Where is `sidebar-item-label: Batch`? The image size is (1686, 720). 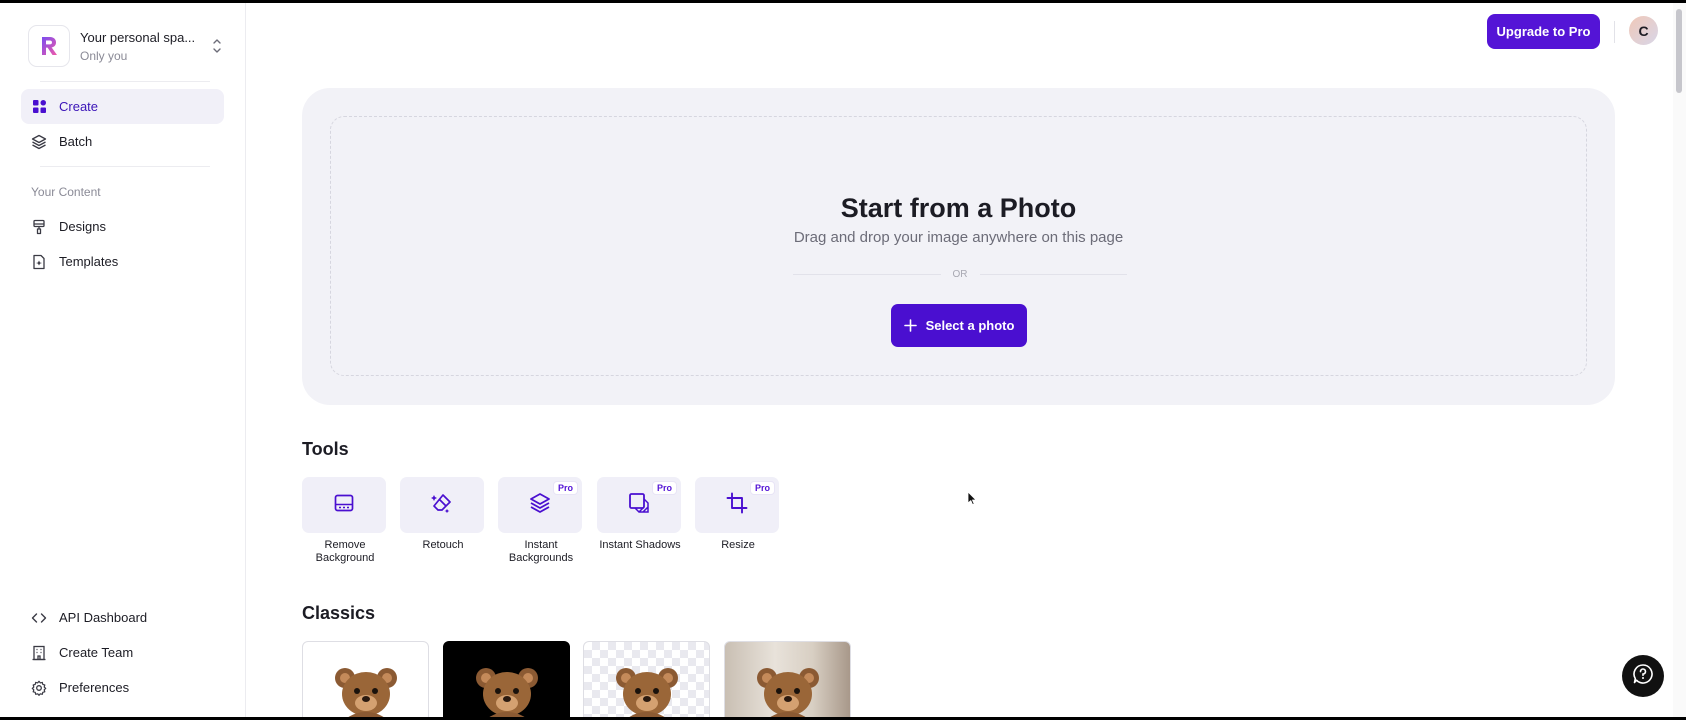 sidebar-item-label: Batch is located at coordinates (76, 141).